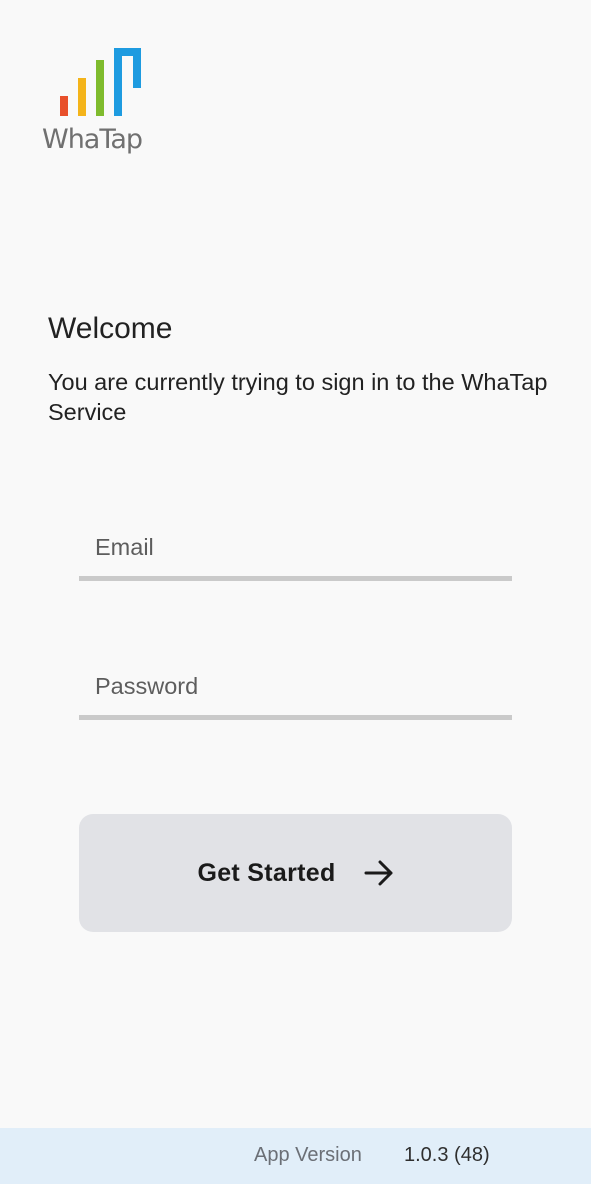  Describe the element at coordinates (110, 328) in the screenshot. I see `page-title: Welcome` at that location.